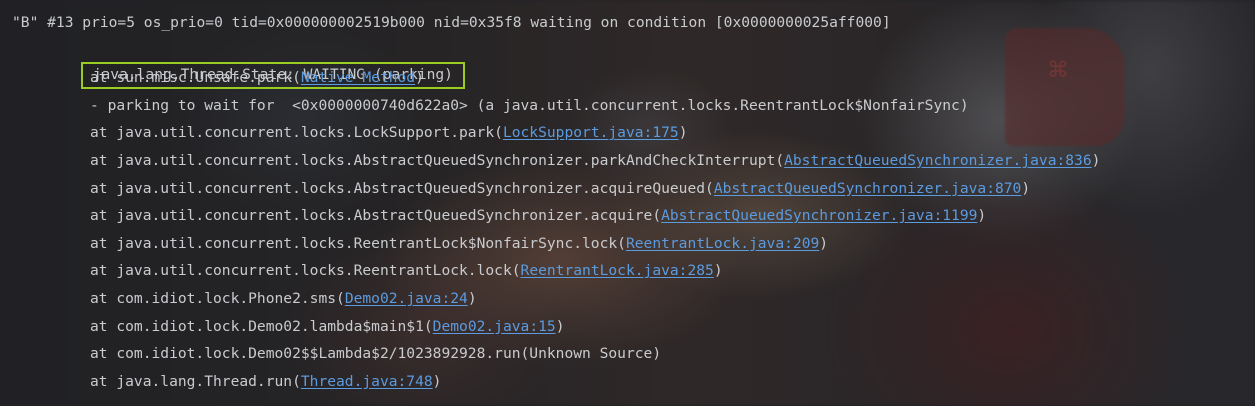 This screenshot has height=406, width=1255. I want to click on source-location-link: Thread.java:748, so click(367, 381).